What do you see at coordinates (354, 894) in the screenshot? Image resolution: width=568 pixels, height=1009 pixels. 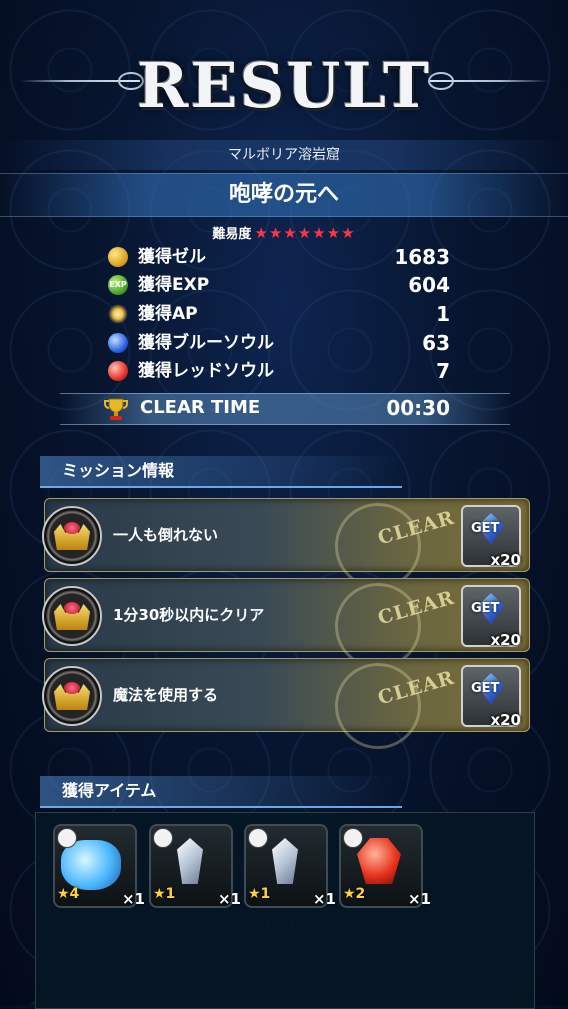 I see `item-rarity: ★2` at bounding box center [354, 894].